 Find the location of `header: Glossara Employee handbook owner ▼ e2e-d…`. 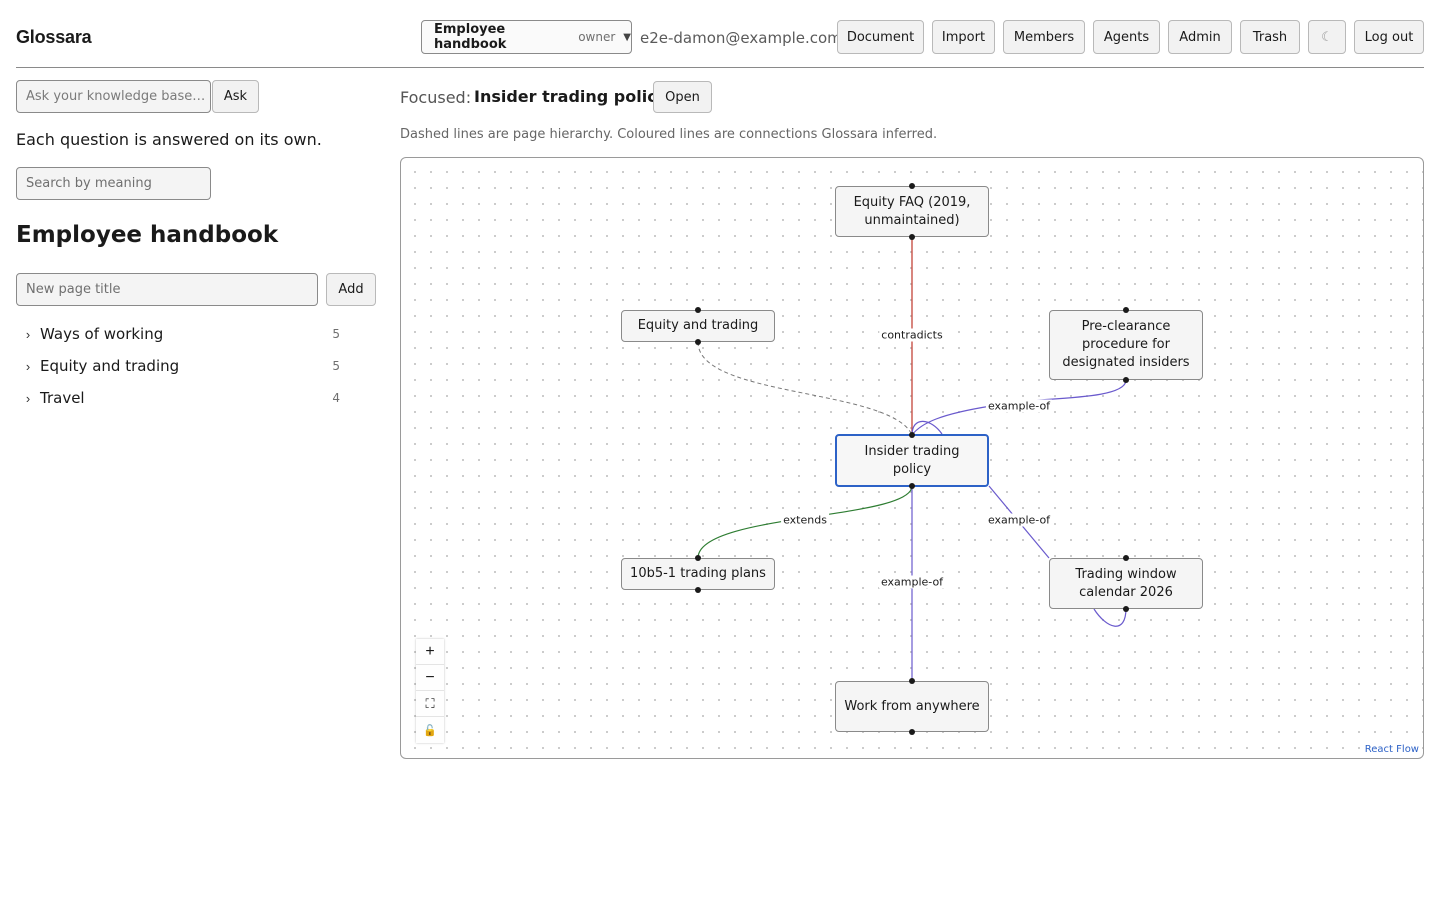

header: Glossara Employee handbook owner ▼ e2e-d… is located at coordinates (720, 34).